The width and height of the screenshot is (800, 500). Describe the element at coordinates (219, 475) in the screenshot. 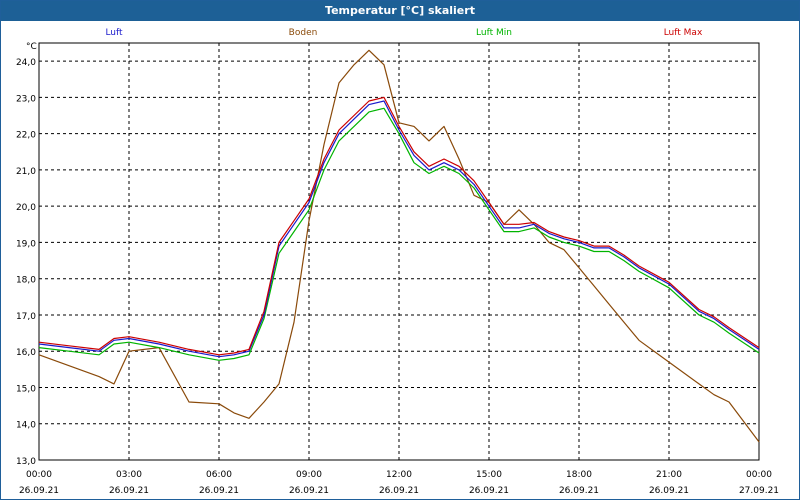

I see `x-tick-time-label: 06:00` at that location.